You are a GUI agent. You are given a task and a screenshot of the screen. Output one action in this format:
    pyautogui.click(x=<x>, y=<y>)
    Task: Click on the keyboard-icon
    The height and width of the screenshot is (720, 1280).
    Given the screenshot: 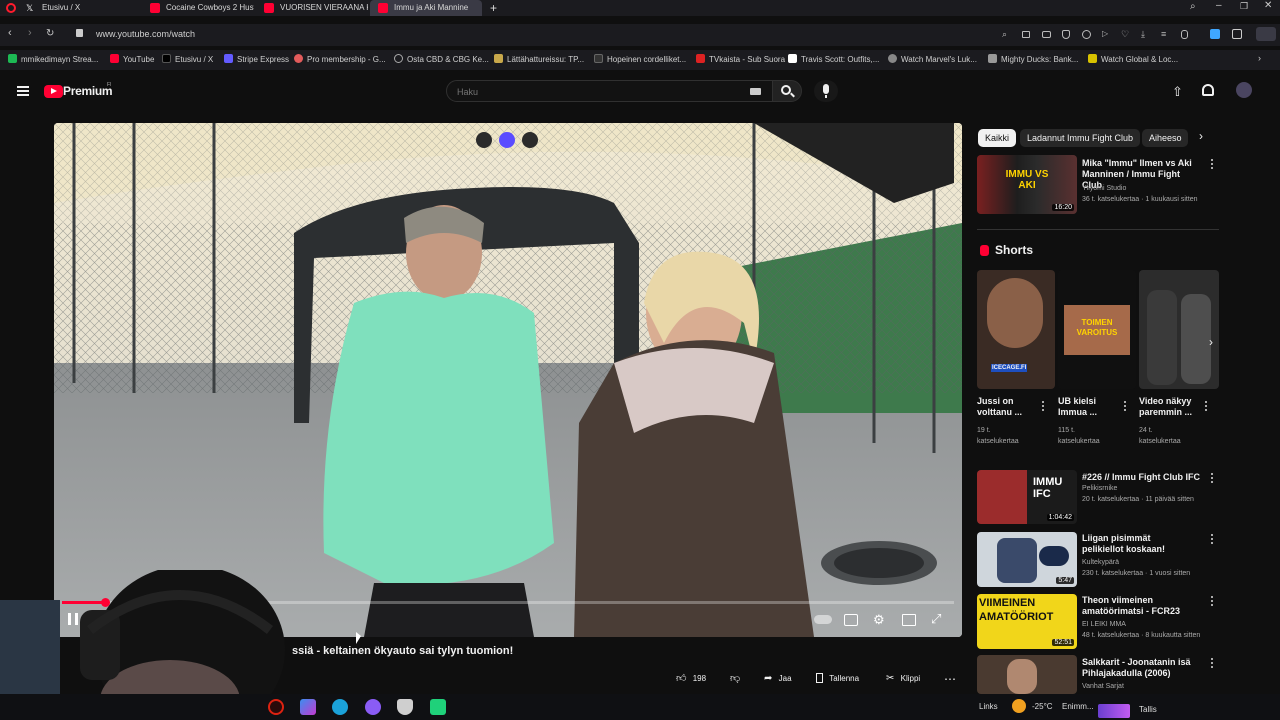 What is the action you would take?
    pyautogui.click(x=755, y=91)
    